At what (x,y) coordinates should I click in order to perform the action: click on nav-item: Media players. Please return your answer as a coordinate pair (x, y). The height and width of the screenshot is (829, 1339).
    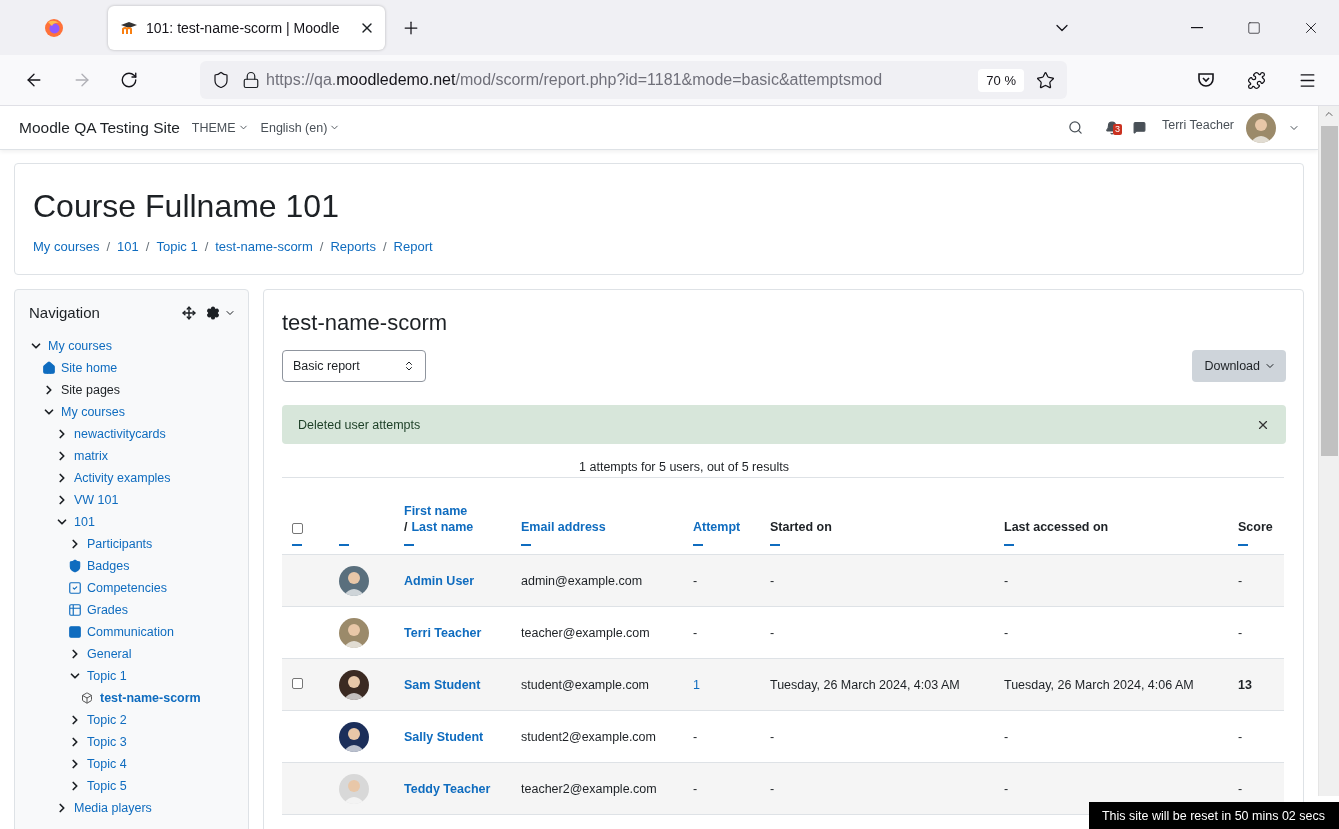
    Looking at the image, I should click on (113, 808).